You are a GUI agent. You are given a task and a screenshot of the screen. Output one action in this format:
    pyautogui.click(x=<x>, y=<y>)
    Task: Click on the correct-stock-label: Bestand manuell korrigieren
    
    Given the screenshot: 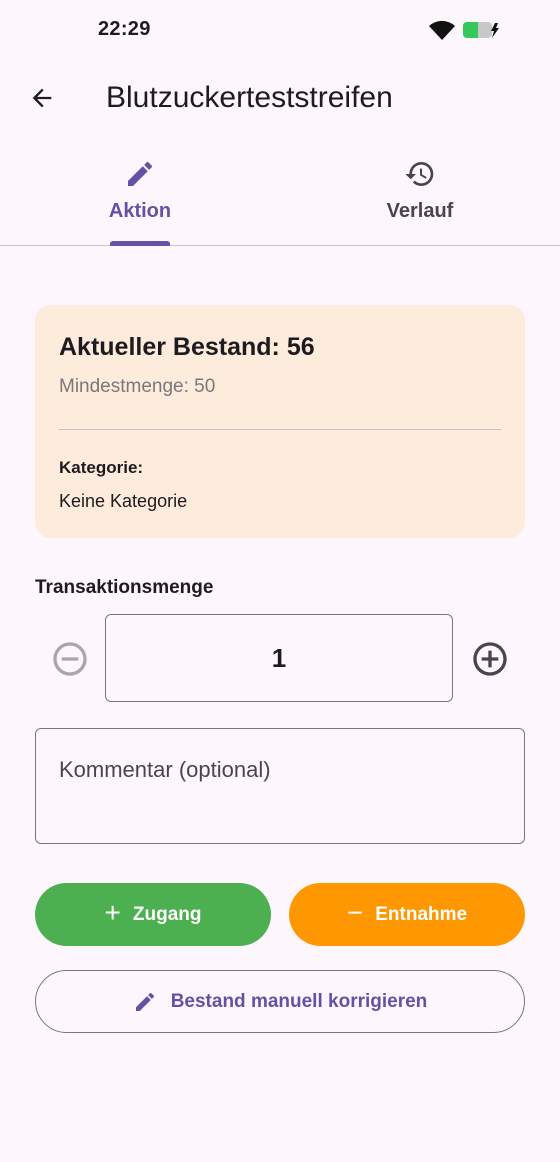 What is the action you would take?
    pyautogui.click(x=299, y=1001)
    